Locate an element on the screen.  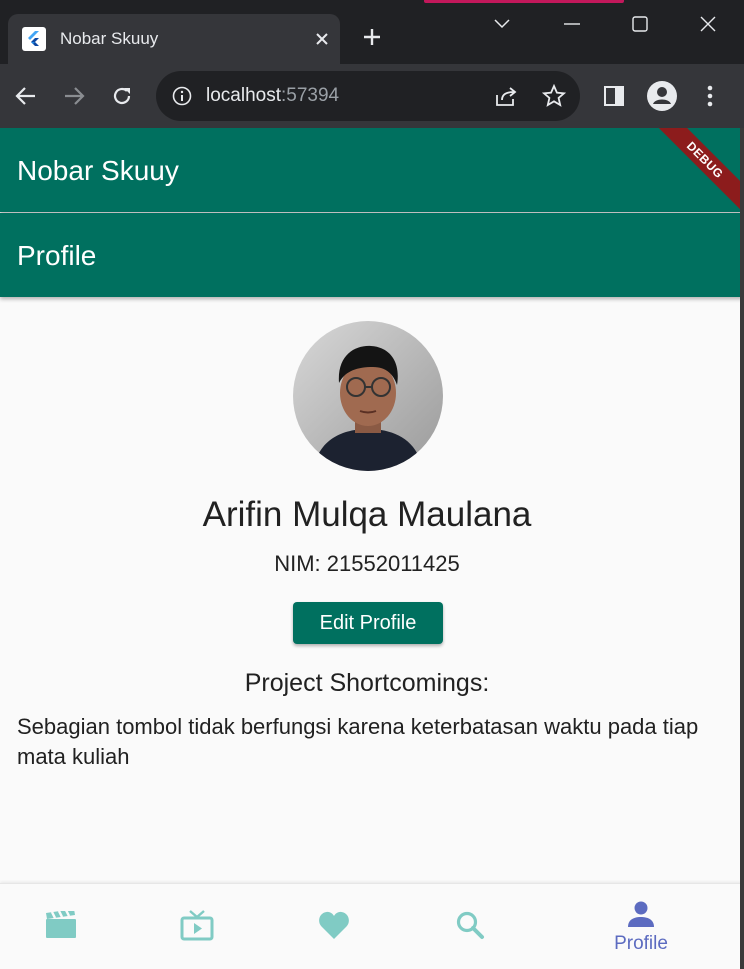
nav-item-favorites is located at coordinates (334, 926).